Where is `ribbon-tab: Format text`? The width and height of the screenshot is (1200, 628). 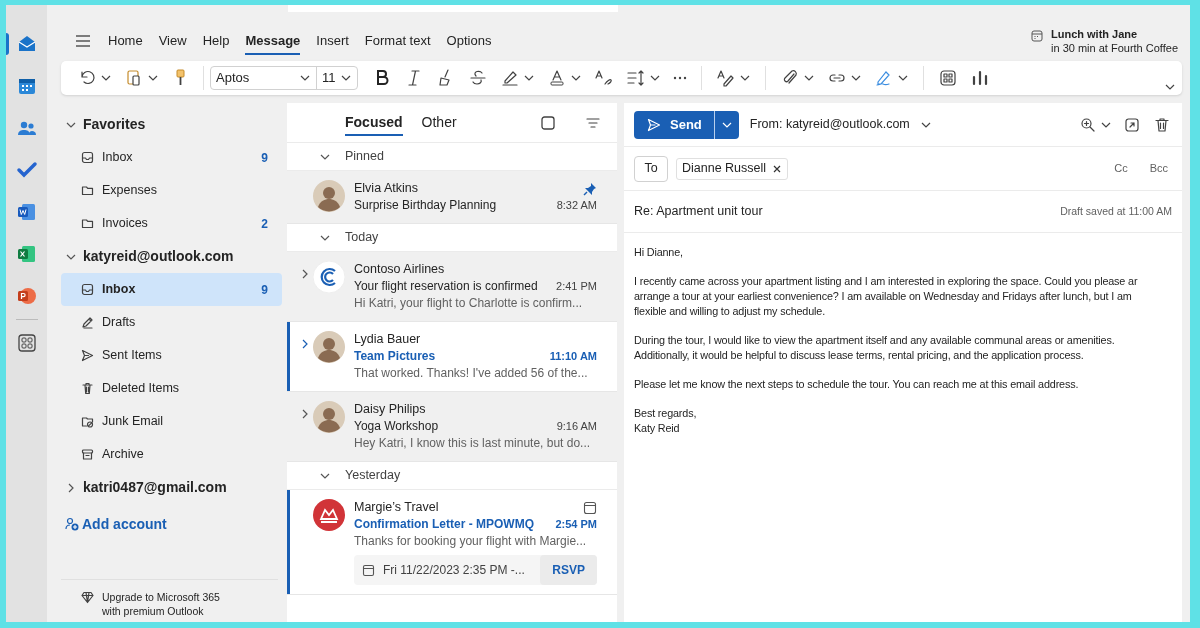 ribbon-tab: Format text is located at coordinates (397, 41).